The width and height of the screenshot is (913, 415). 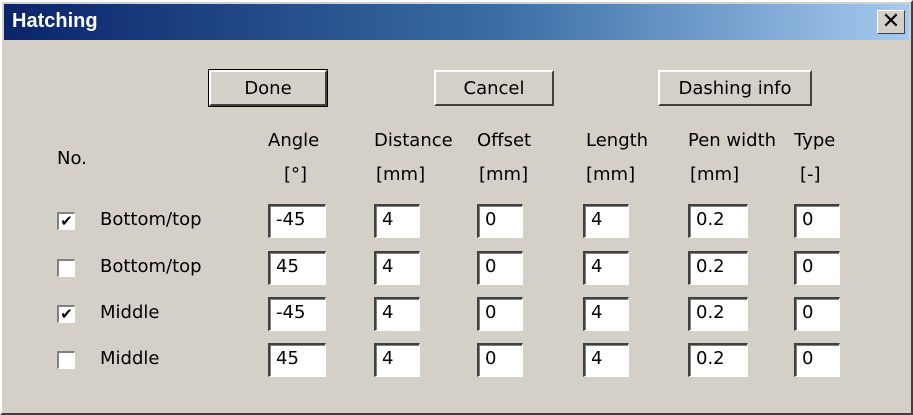 What do you see at coordinates (606, 314) in the screenshot?
I see `row-3-length-input: 4` at bounding box center [606, 314].